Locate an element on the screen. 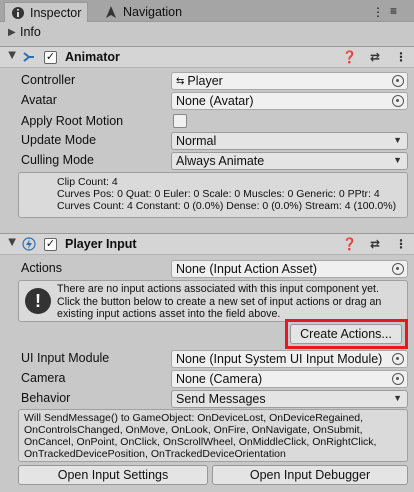 The image size is (414, 492). behavior-dropdown: Send Messages ▼ is located at coordinates (289, 399).